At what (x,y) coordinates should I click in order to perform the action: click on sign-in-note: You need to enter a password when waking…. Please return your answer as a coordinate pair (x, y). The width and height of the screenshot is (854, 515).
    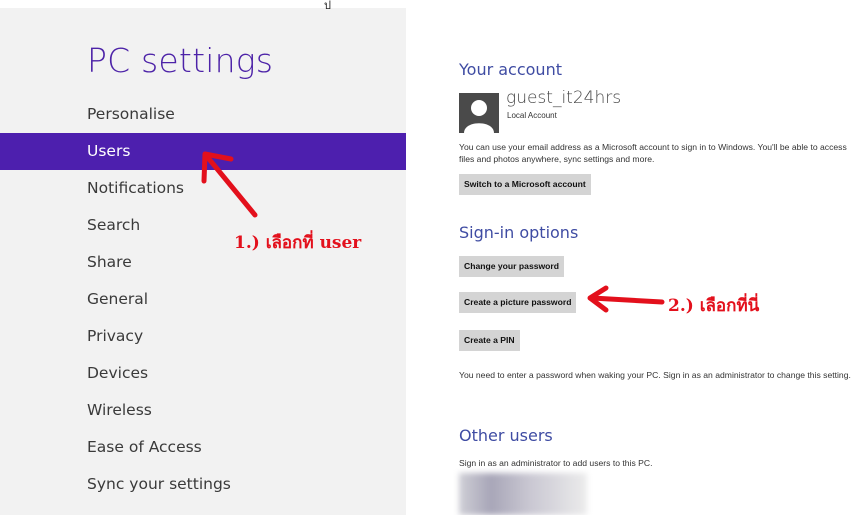
    Looking at the image, I should click on (655, 375).